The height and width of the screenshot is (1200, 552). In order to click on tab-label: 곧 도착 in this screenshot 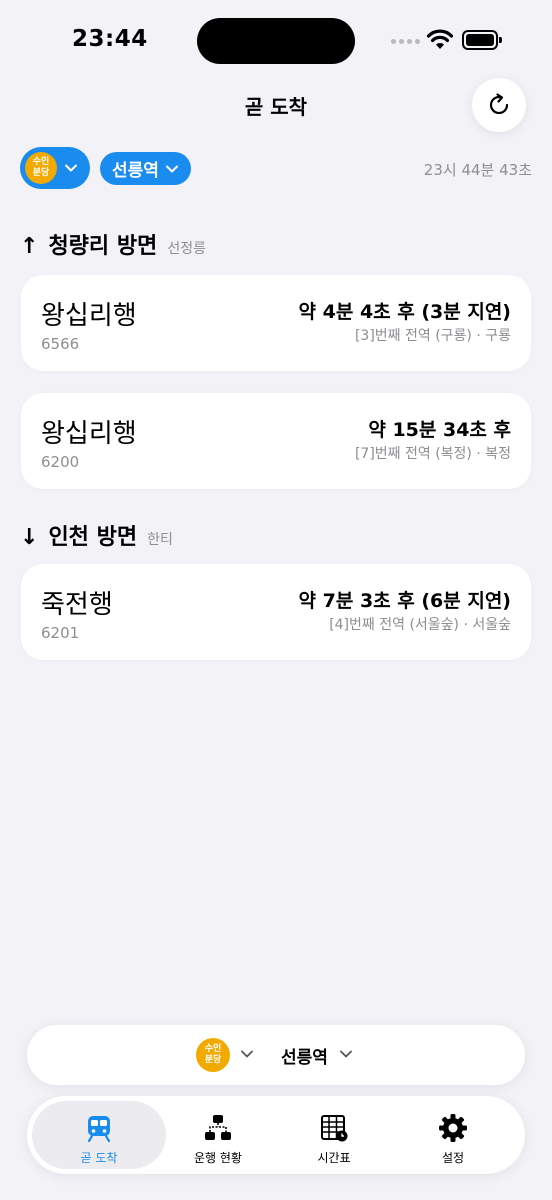, I will do `click(99, 1158)`.